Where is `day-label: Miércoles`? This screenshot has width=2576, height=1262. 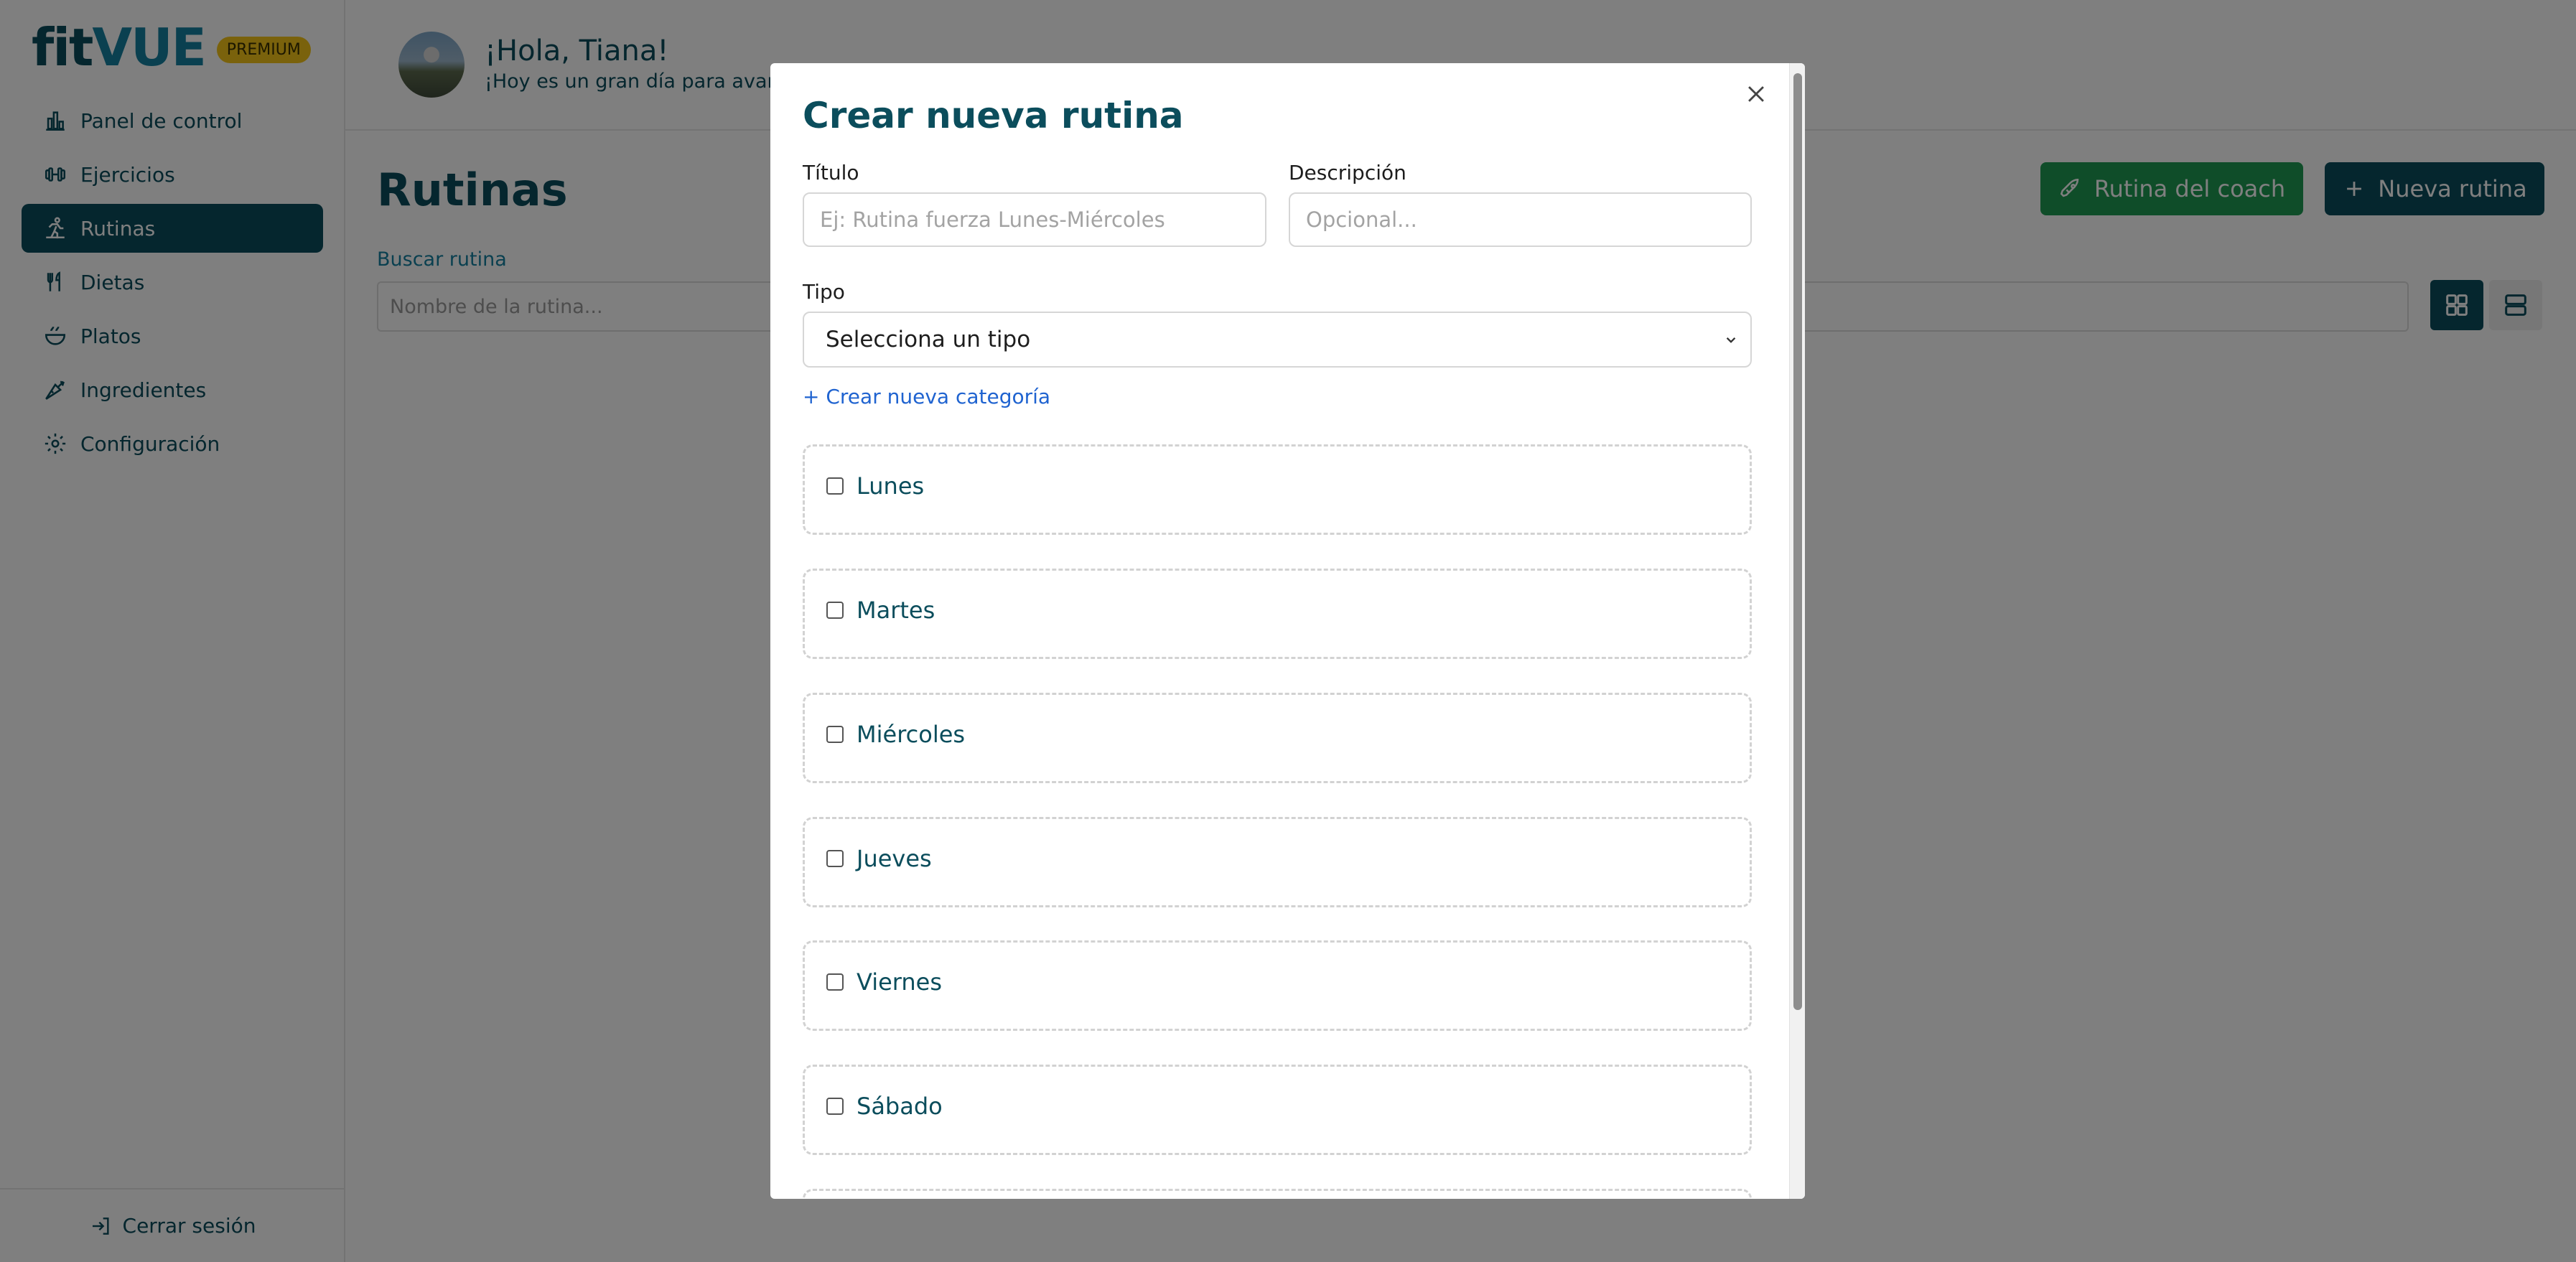 day-label: Miércoles is located at coordinates (911, 734).